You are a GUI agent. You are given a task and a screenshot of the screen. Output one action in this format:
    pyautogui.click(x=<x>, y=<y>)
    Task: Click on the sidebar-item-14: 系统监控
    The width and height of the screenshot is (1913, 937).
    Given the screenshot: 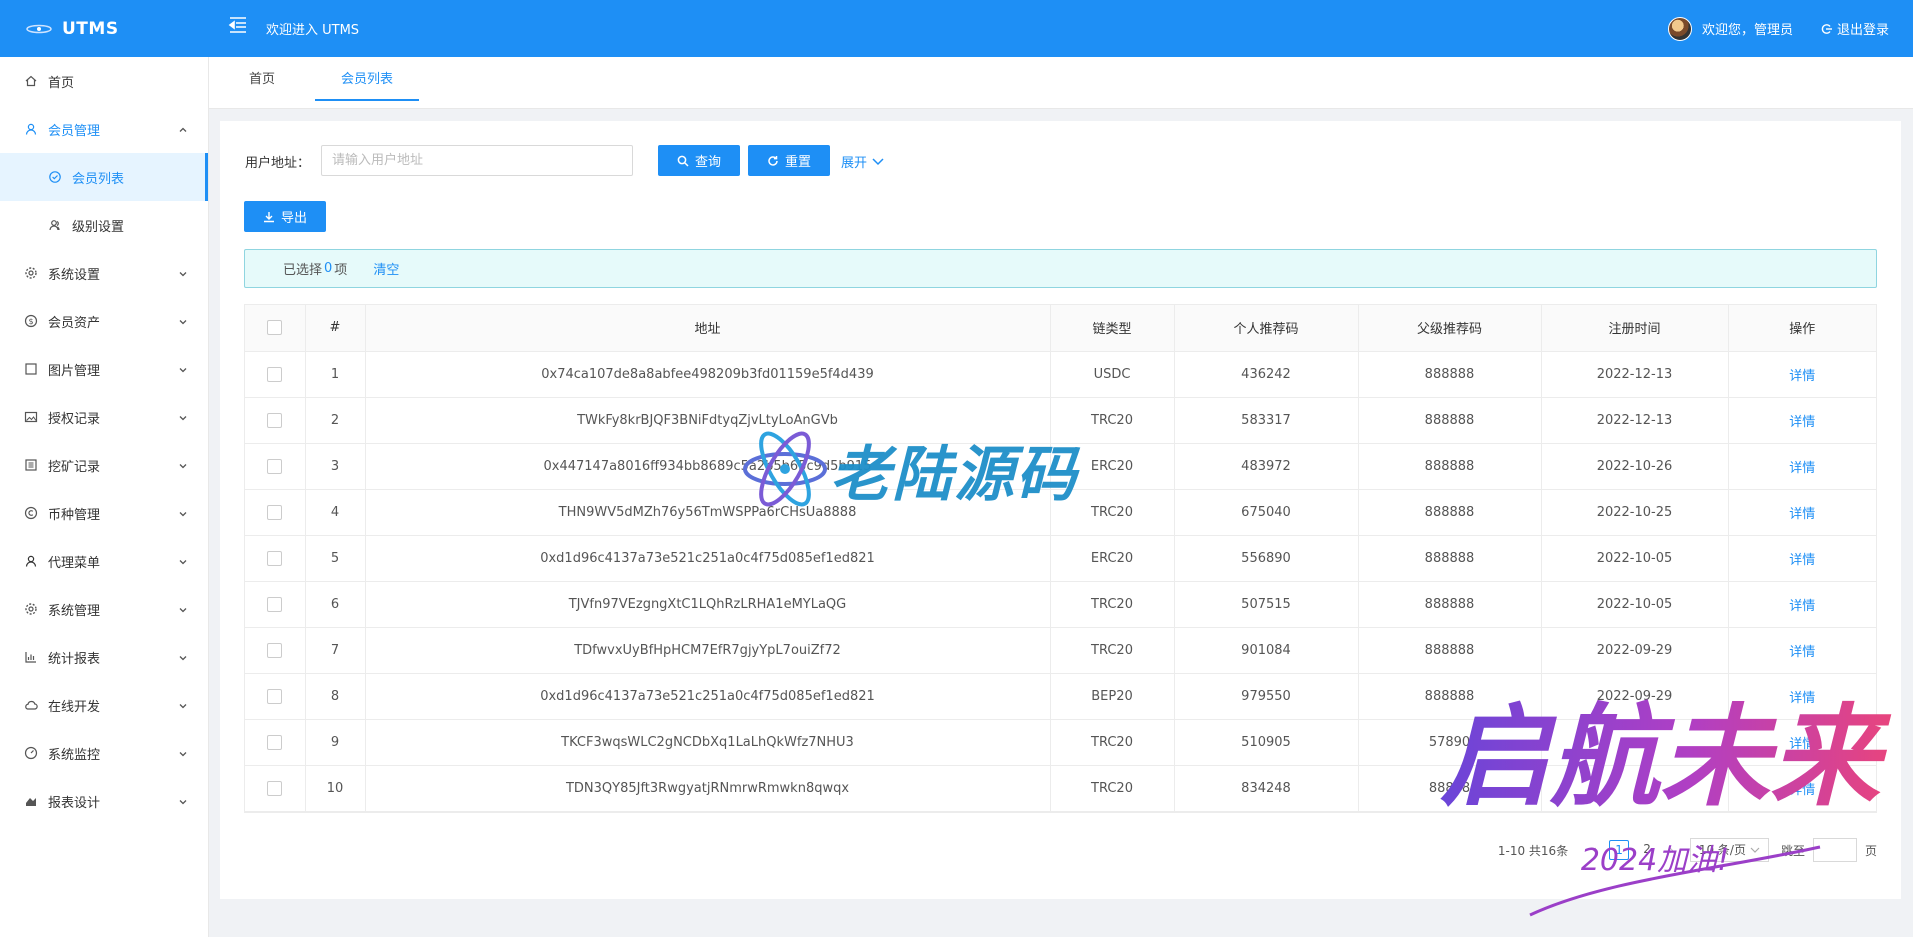 What is the action you would take?
    pyautogui.click(x=104, y=753)
    